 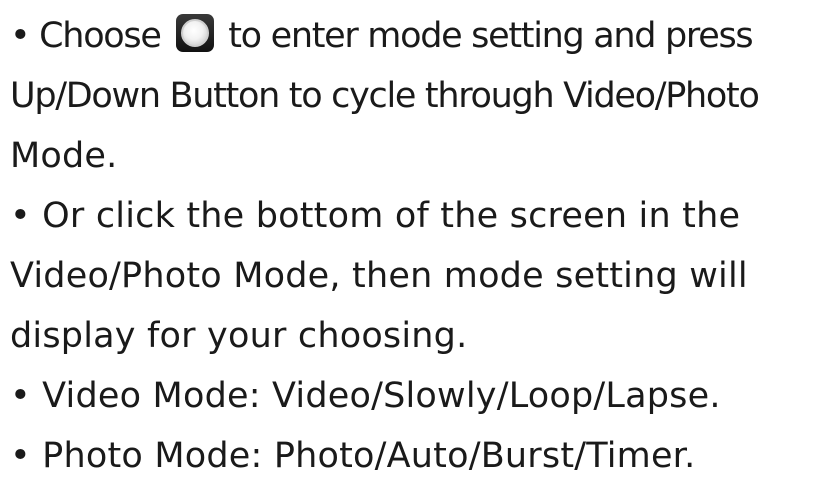 I want to click on line-1: • Choose to enter mode setting and press, so click(x=410, y=36).